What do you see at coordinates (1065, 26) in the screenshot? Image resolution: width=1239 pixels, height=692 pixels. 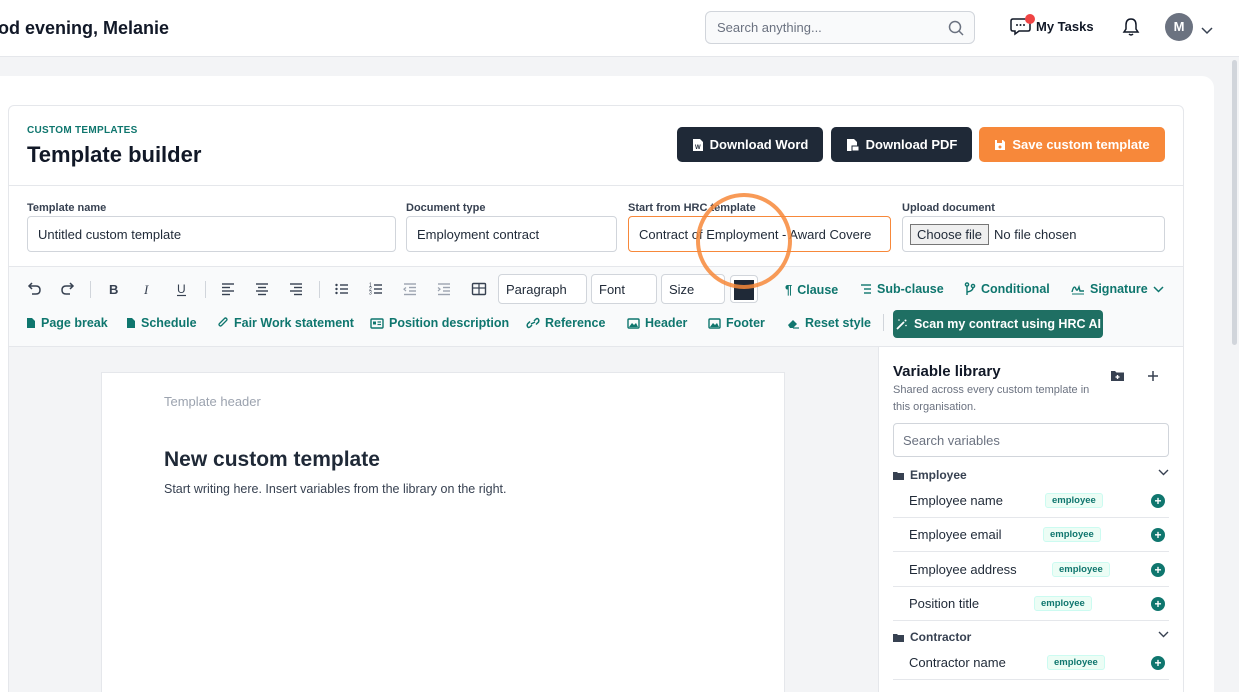 I see `my-tasks-label: My Tasks` at bounding box center [1065, 26].